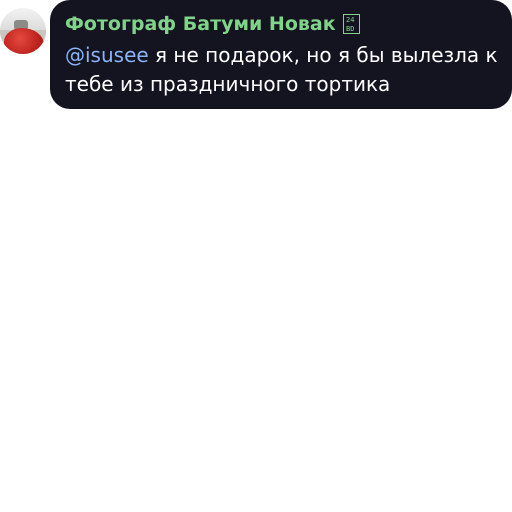  Describe the element at coordinates (350, 29) in the screenshot. I see `svg-text: BD` at that location.